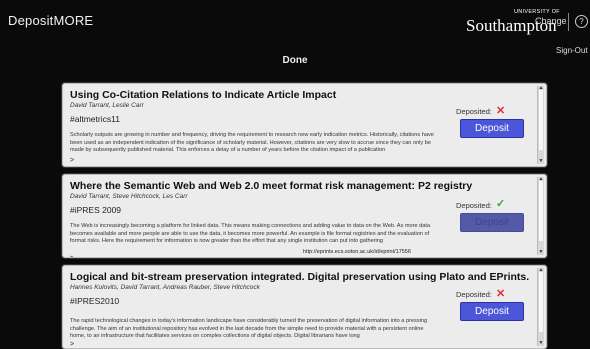 The width and height of the screenshot is (590, 349). Describe the element at coordinates (572, 50) in the screenshot. I see `sign-out-link: Sign-Out` at that location.